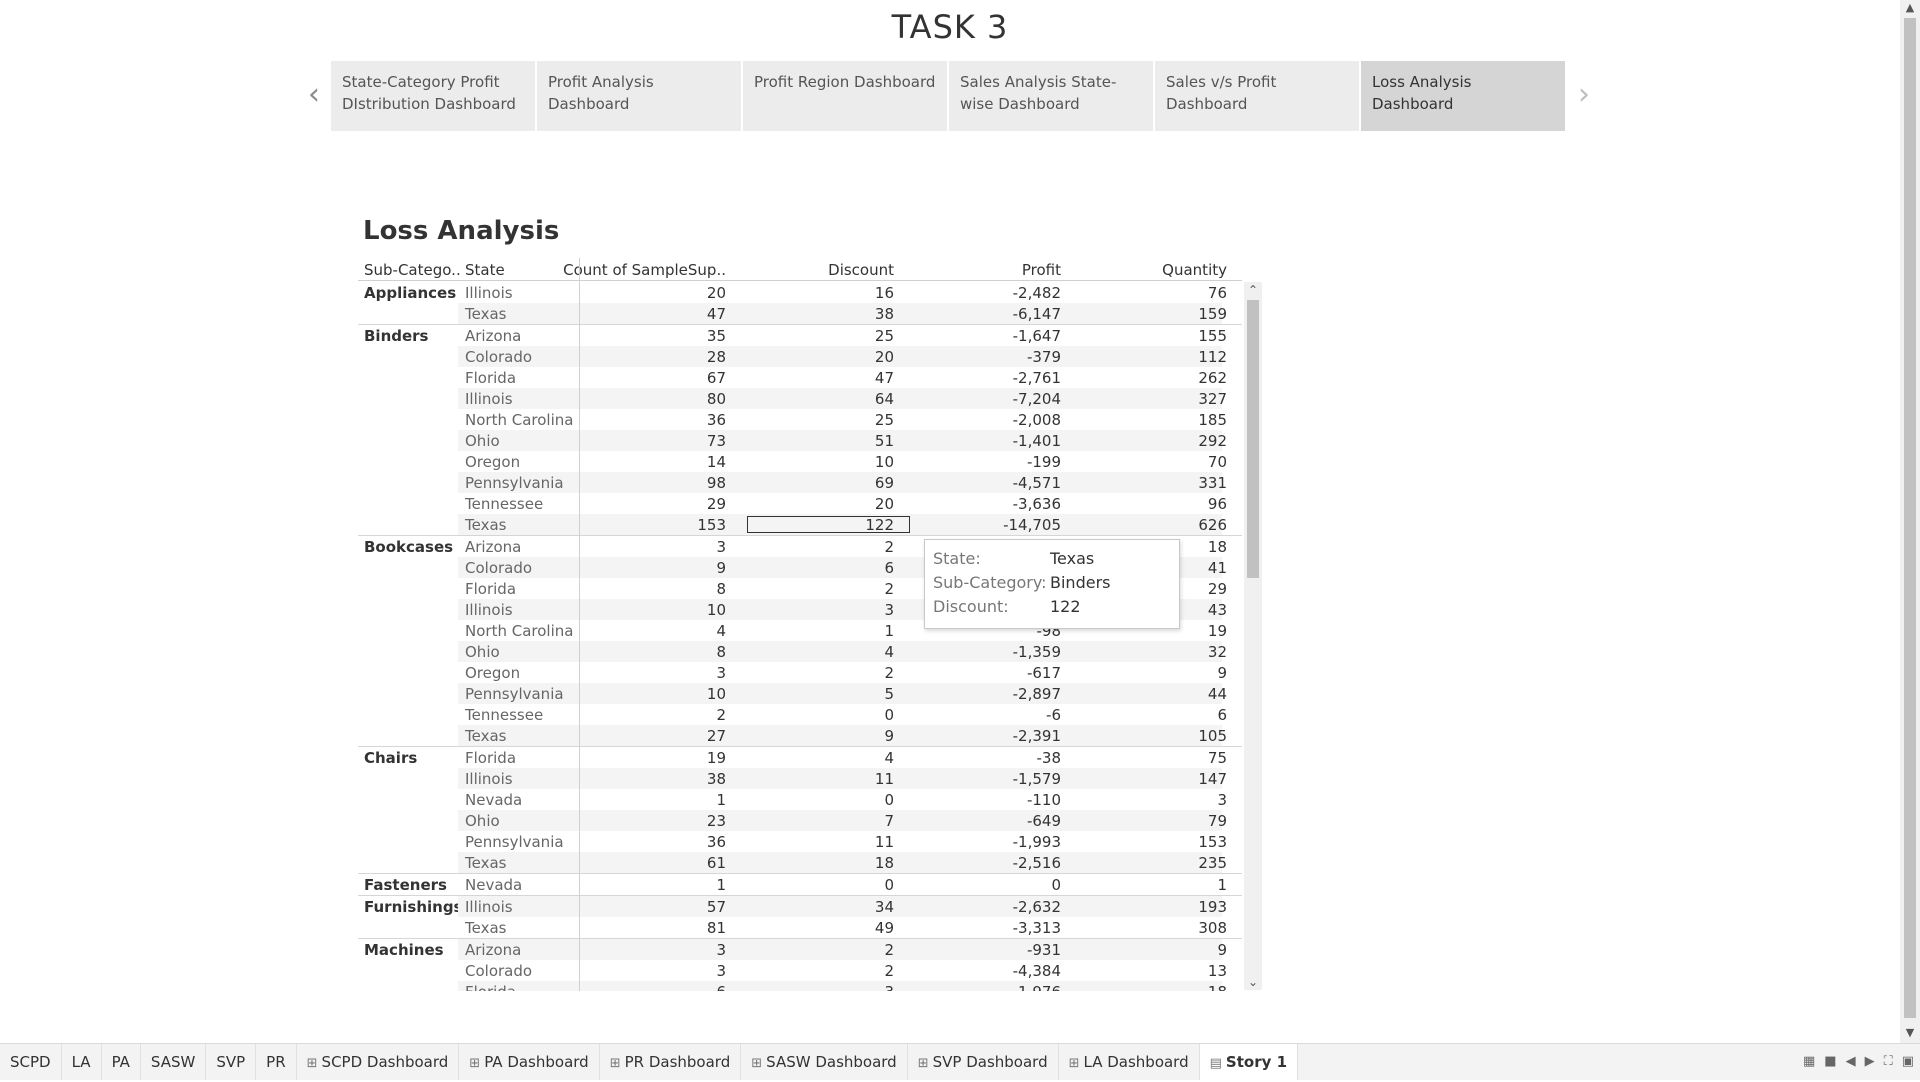 This screenshot has width=1920, height=1082. Describe the element at coordinates (716, 736) in the screenshot. I see `count-cell: 27` at that location.